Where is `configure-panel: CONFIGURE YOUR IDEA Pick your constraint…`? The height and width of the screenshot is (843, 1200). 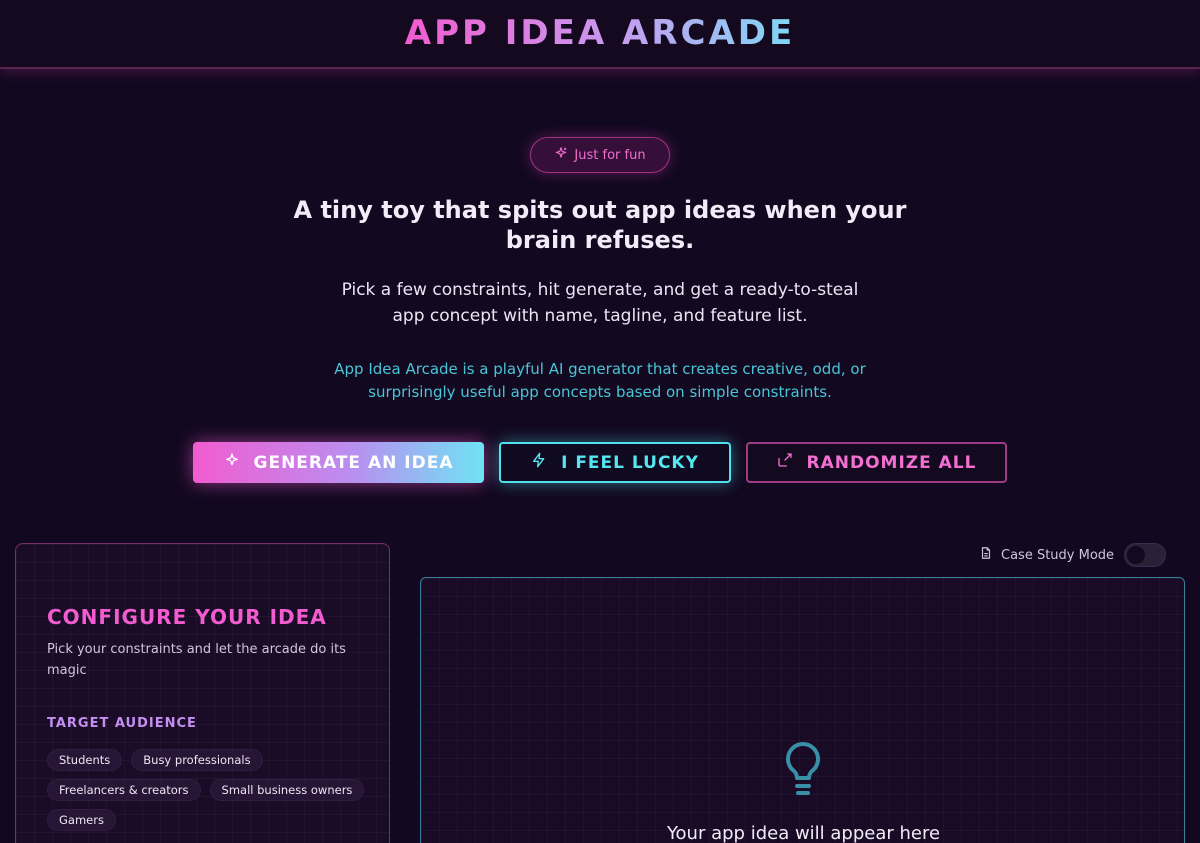 configure-panel: CONFIGURE YOUR IDEA Pick your constraint… is located at coordinates (202, 693).